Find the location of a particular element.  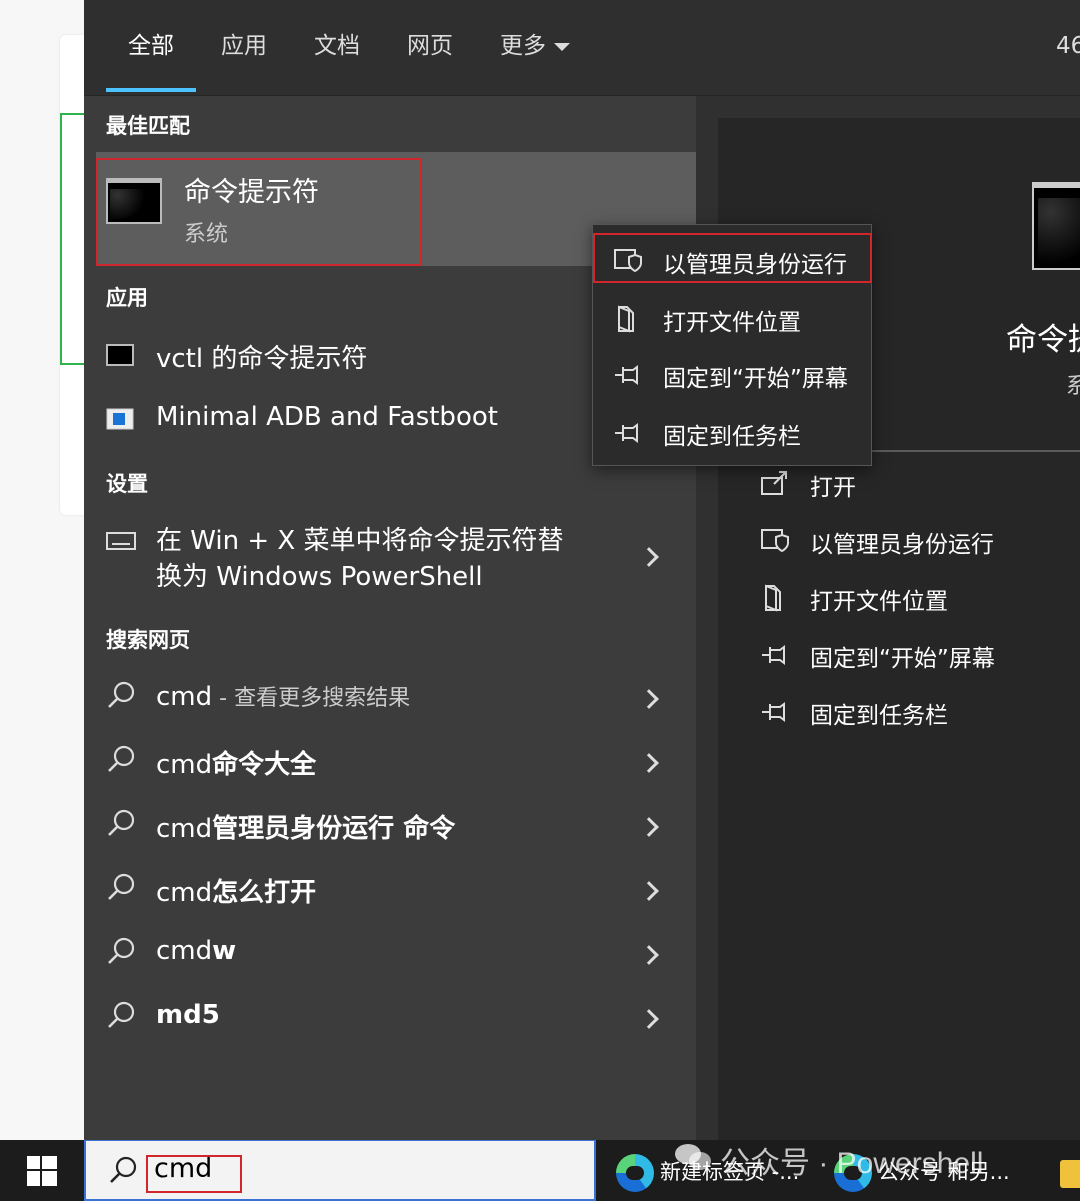

preview-action-run-as-admin: 以管理员身份运行 is located at coordinates (899, 545).